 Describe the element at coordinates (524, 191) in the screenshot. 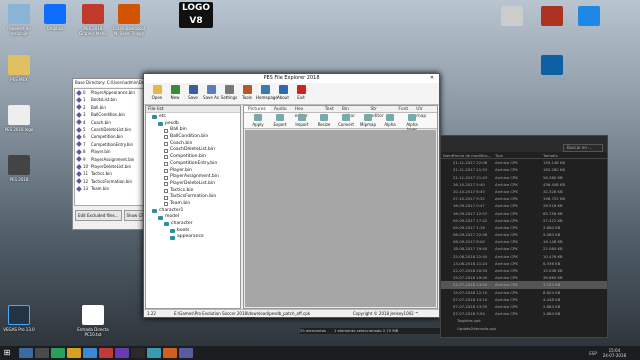

I see `list-item: 20-10-2017 6:45 Archivo CPK 32.328 KB` at that location.